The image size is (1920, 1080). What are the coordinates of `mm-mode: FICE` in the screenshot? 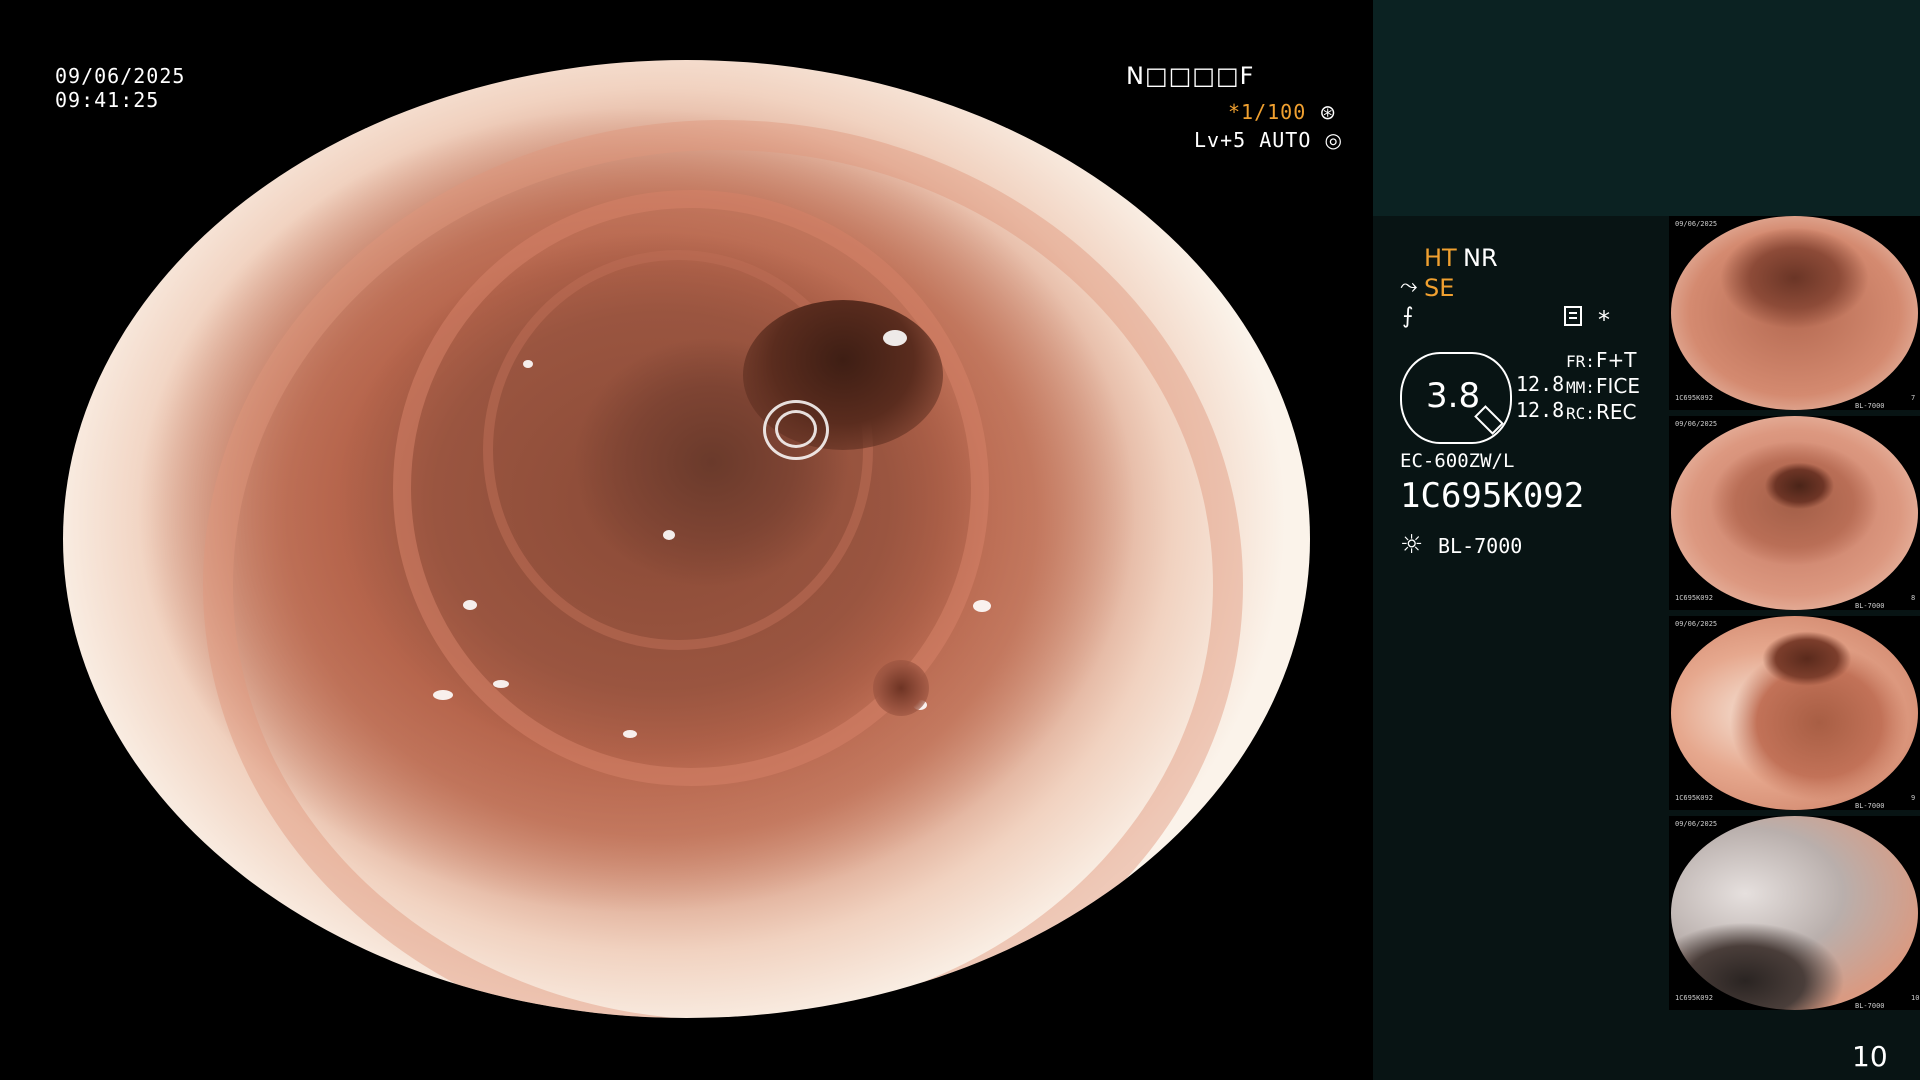 It's located at (1618, 386).